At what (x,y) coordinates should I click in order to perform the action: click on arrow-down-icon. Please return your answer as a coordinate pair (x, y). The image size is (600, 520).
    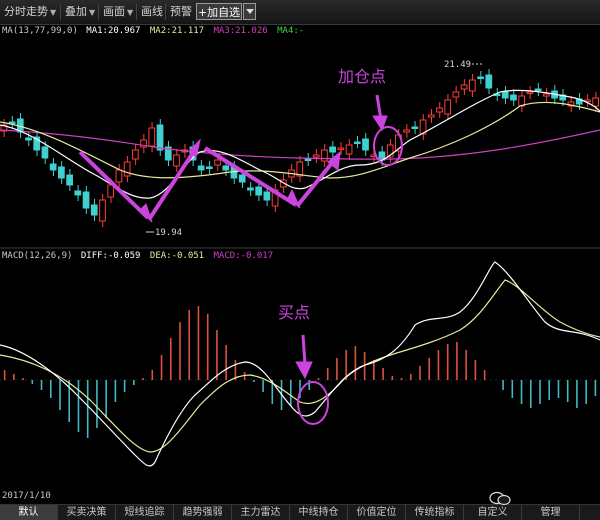
    Looking at the image, I should click on (304, 370).